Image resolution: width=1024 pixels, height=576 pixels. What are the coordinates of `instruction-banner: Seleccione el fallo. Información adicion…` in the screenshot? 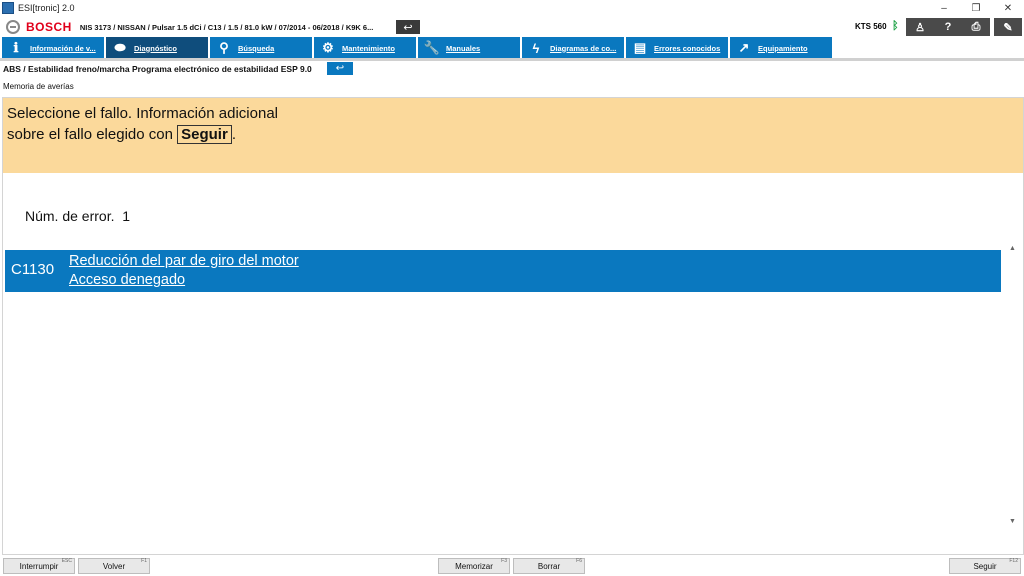 It's located at (513, 135).